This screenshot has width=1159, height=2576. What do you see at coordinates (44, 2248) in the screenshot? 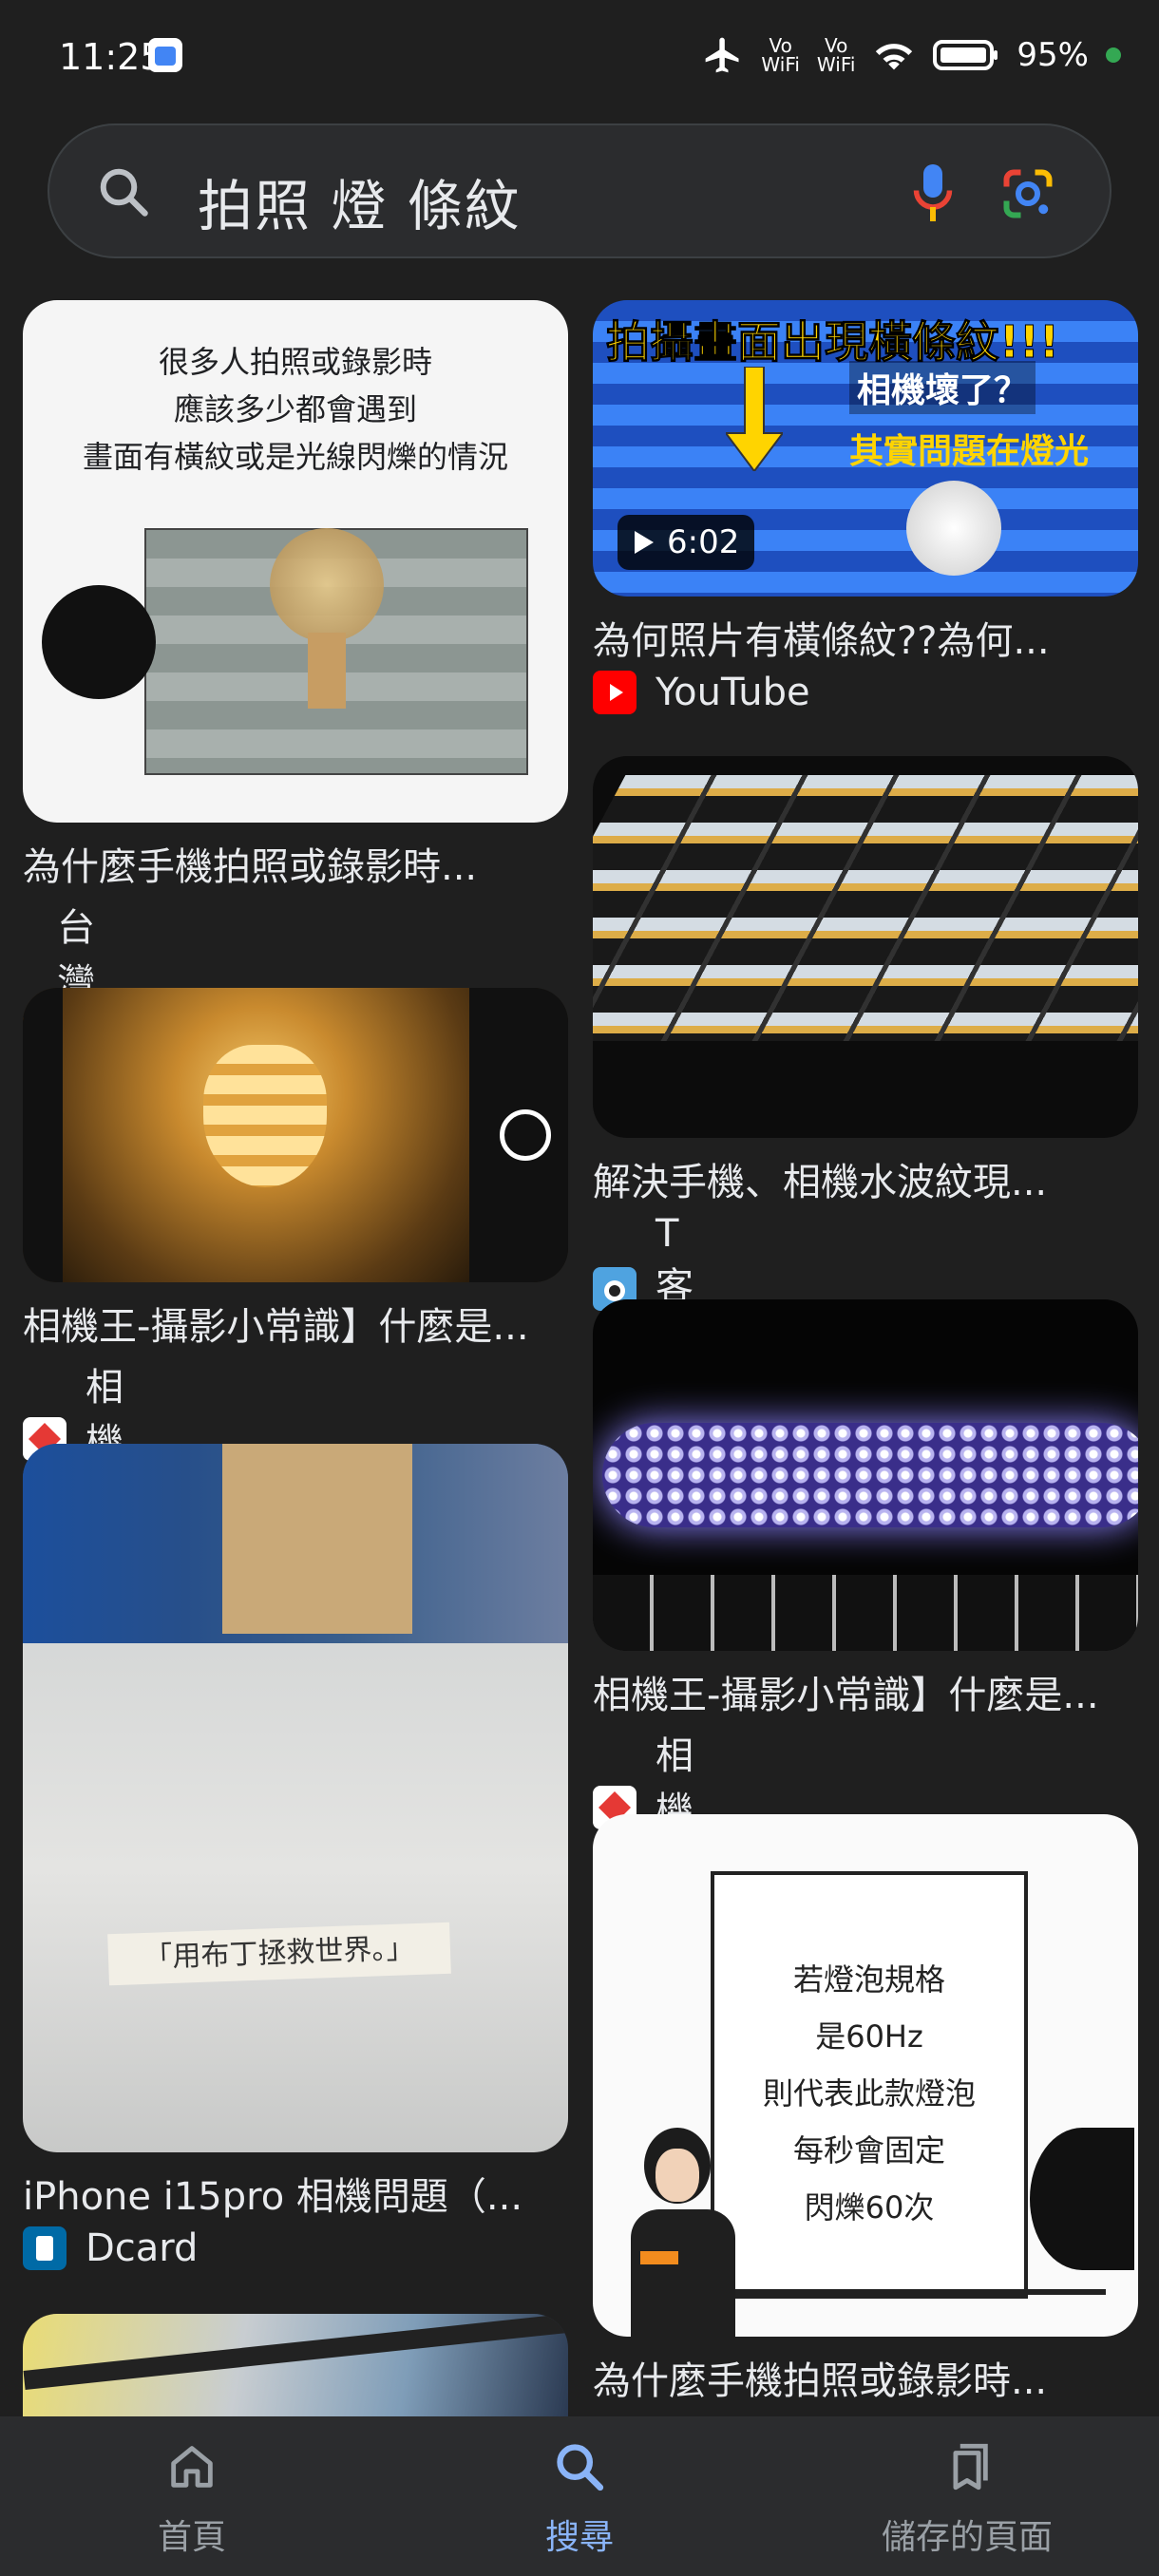
I see `dcard-favicon-icon` at bounding box center [44, 2248].